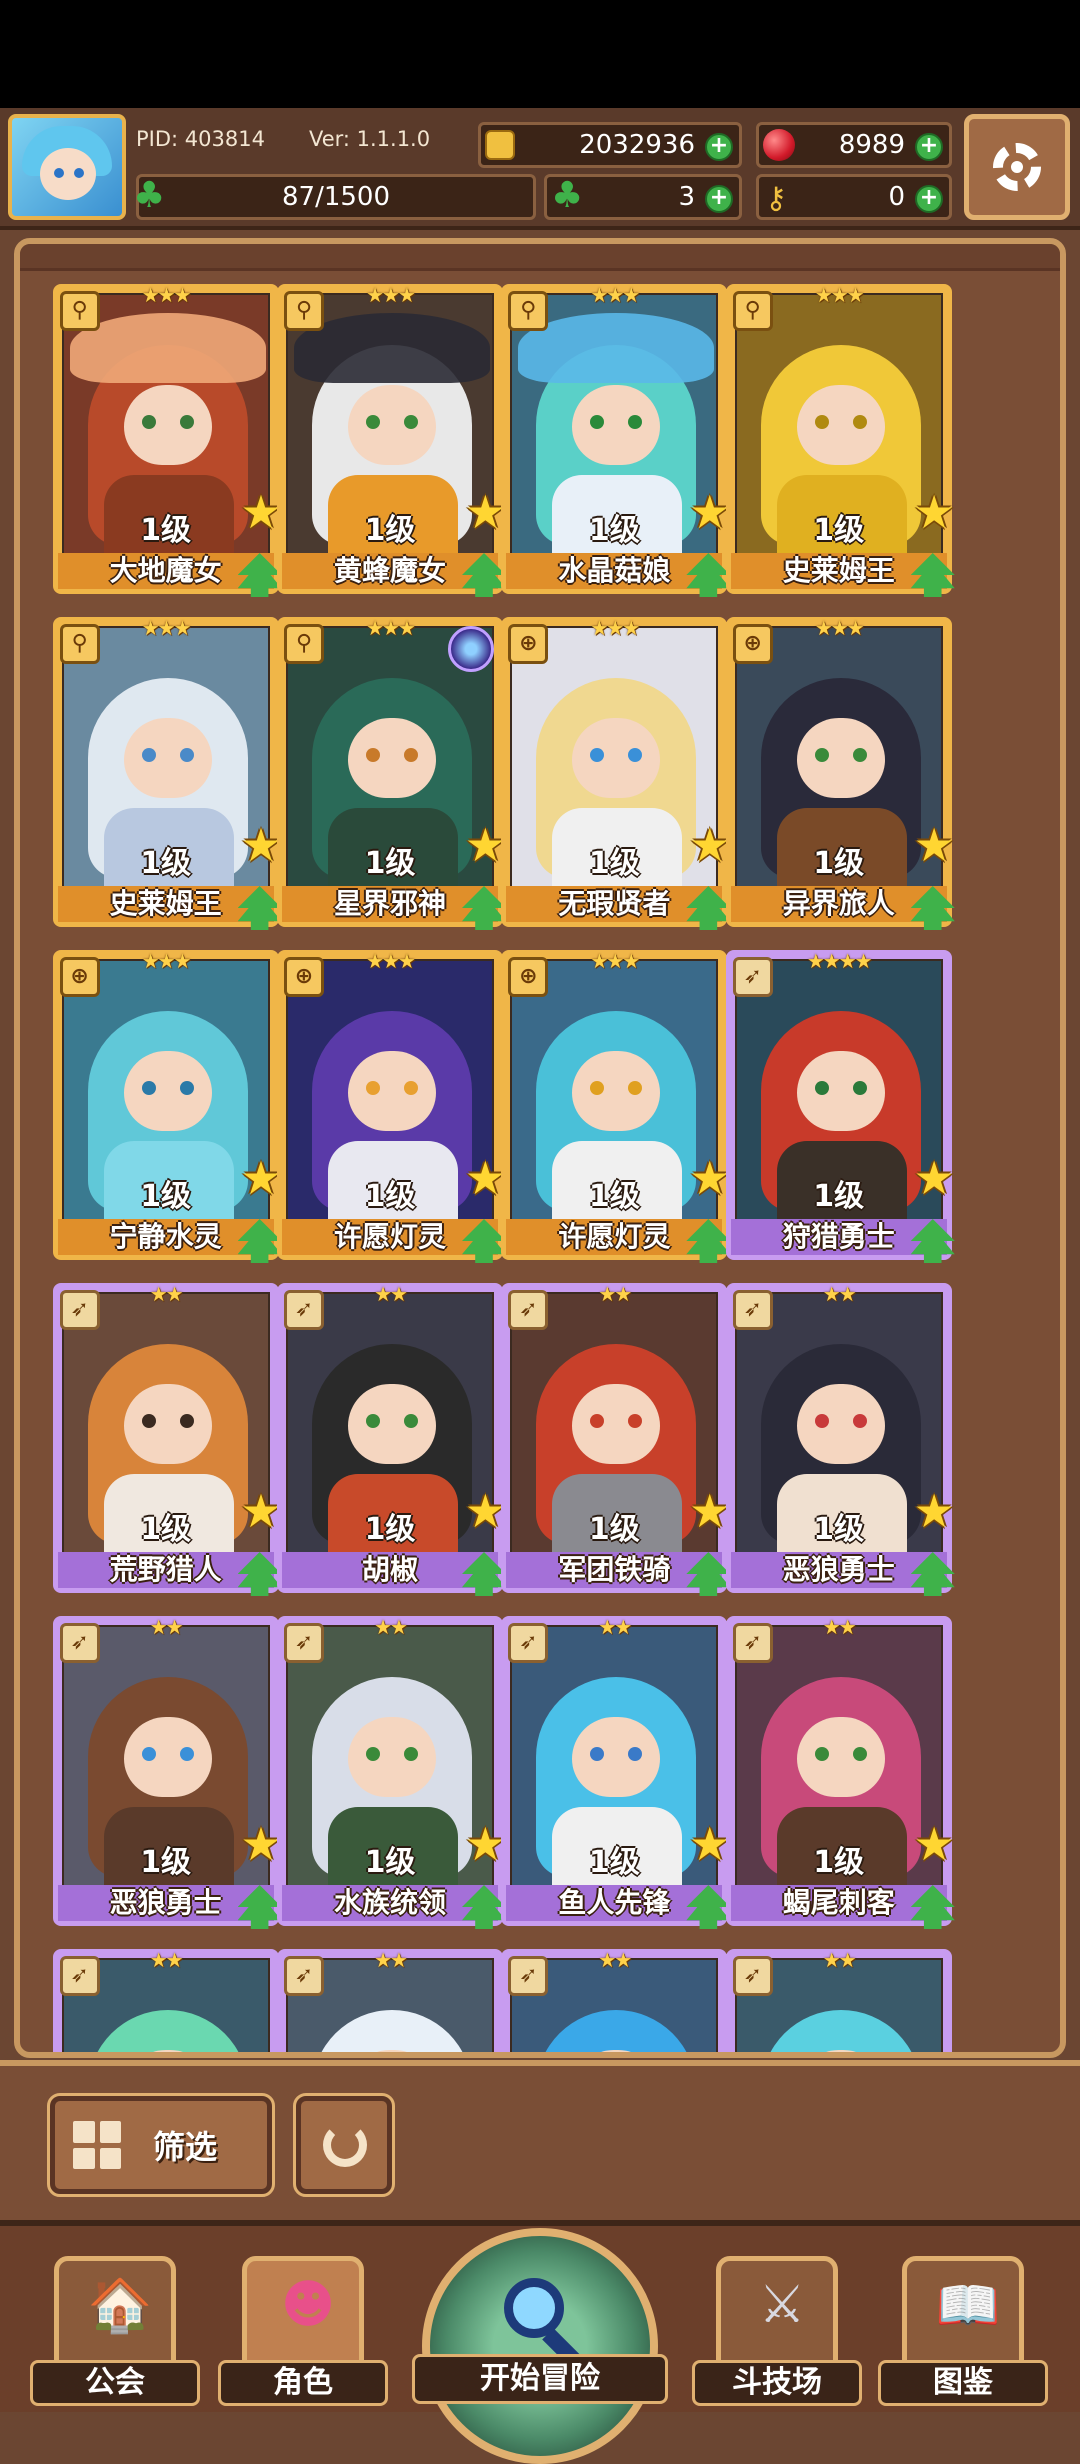  Describe the element at coordinates (391, 1772) in the screenshot. I see `character-card: ➶ ★★ 1级 ★ 水族统领` at that location.